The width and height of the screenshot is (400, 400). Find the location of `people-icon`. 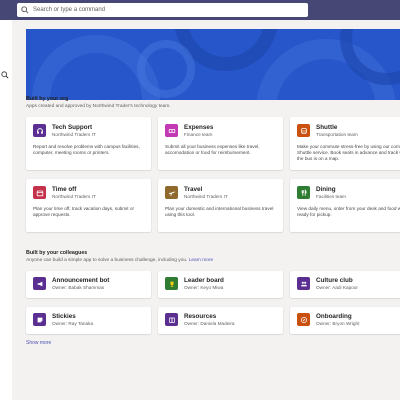

people-icon is located at coordinates (303, 283).